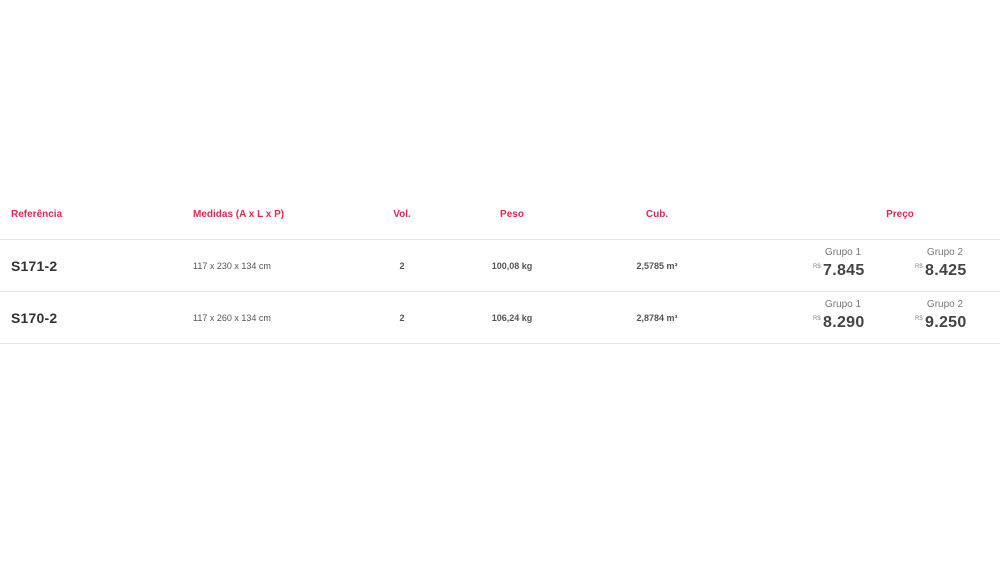 The width and height of the screenshot is (1000, 580). I want to click on medidas-value: 117 x 260 x 134 cm, so click(232, 317).